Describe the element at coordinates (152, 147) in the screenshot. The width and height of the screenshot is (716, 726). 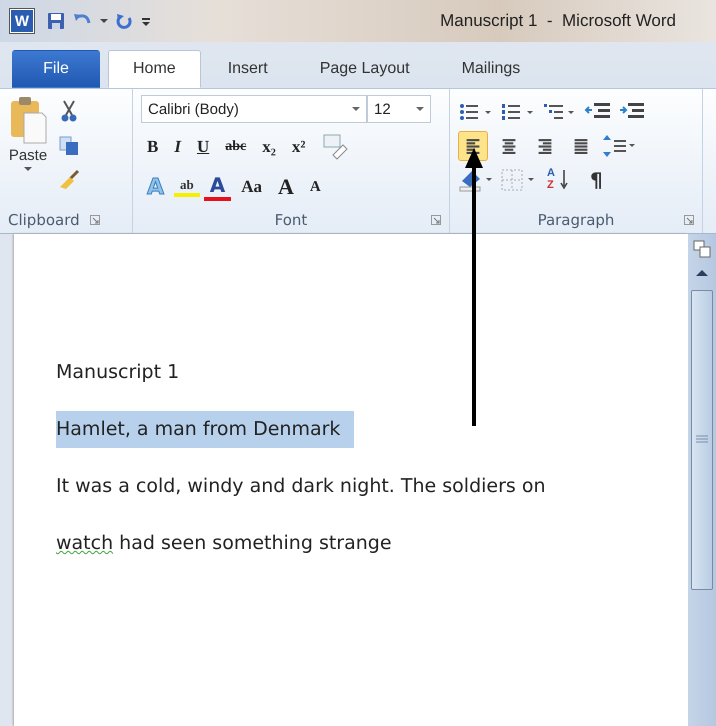
I see `bold-button: B` at that location.